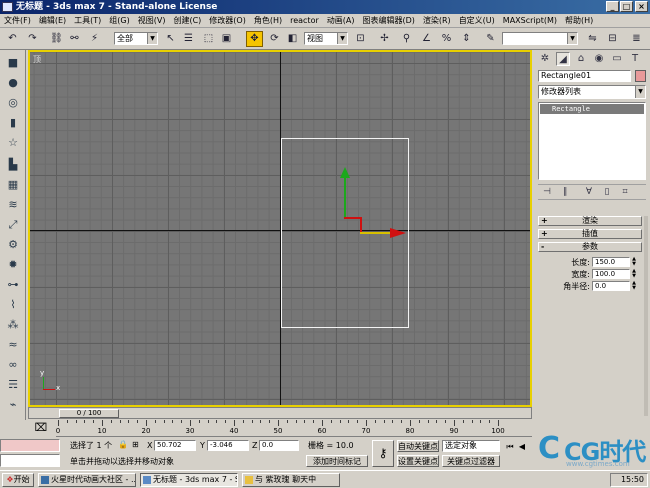 This screenshot has height=488, width=650. I want to click on task-chat: 与 紫玫瑰 聊天中, so click(291, 480).